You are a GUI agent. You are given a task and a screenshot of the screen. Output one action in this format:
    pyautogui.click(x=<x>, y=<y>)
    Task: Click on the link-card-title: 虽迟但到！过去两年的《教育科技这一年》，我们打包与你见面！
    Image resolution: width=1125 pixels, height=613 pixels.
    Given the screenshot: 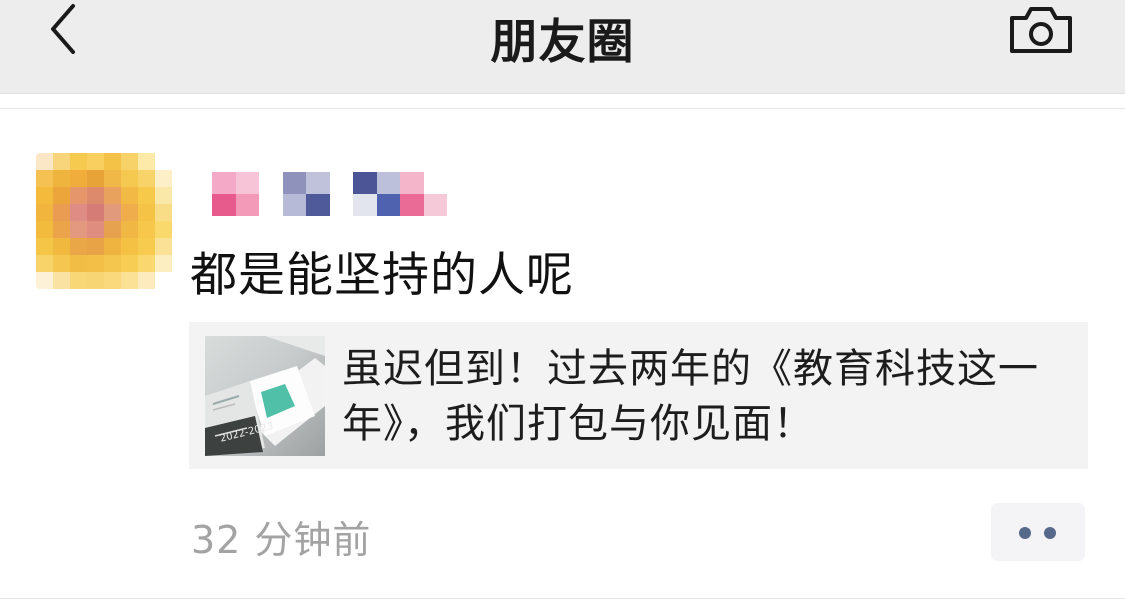 What is the action you would take?
    pyautogui.click(x=690, y=396)
    